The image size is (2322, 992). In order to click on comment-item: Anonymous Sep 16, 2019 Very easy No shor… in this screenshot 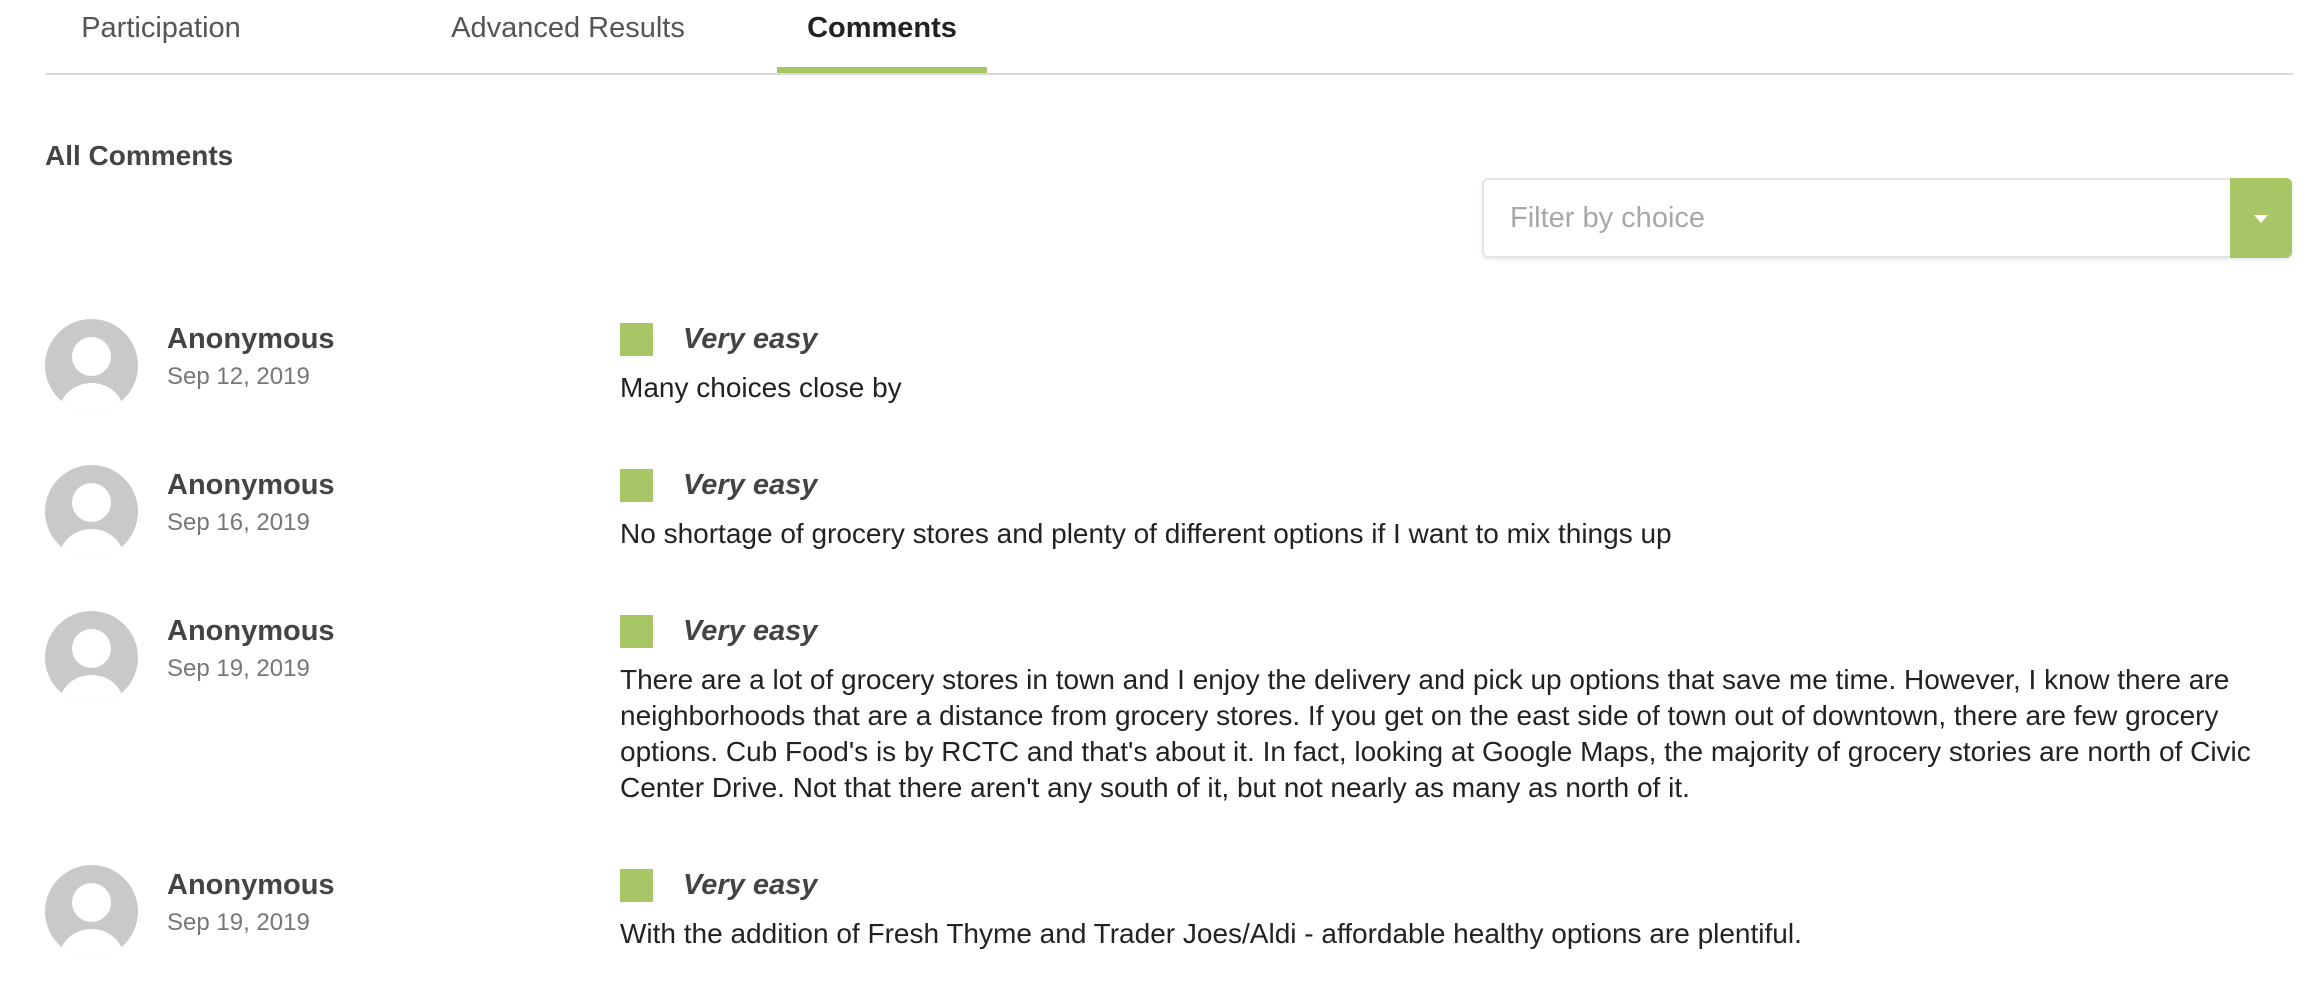, I will do `click(1170, 502)`.